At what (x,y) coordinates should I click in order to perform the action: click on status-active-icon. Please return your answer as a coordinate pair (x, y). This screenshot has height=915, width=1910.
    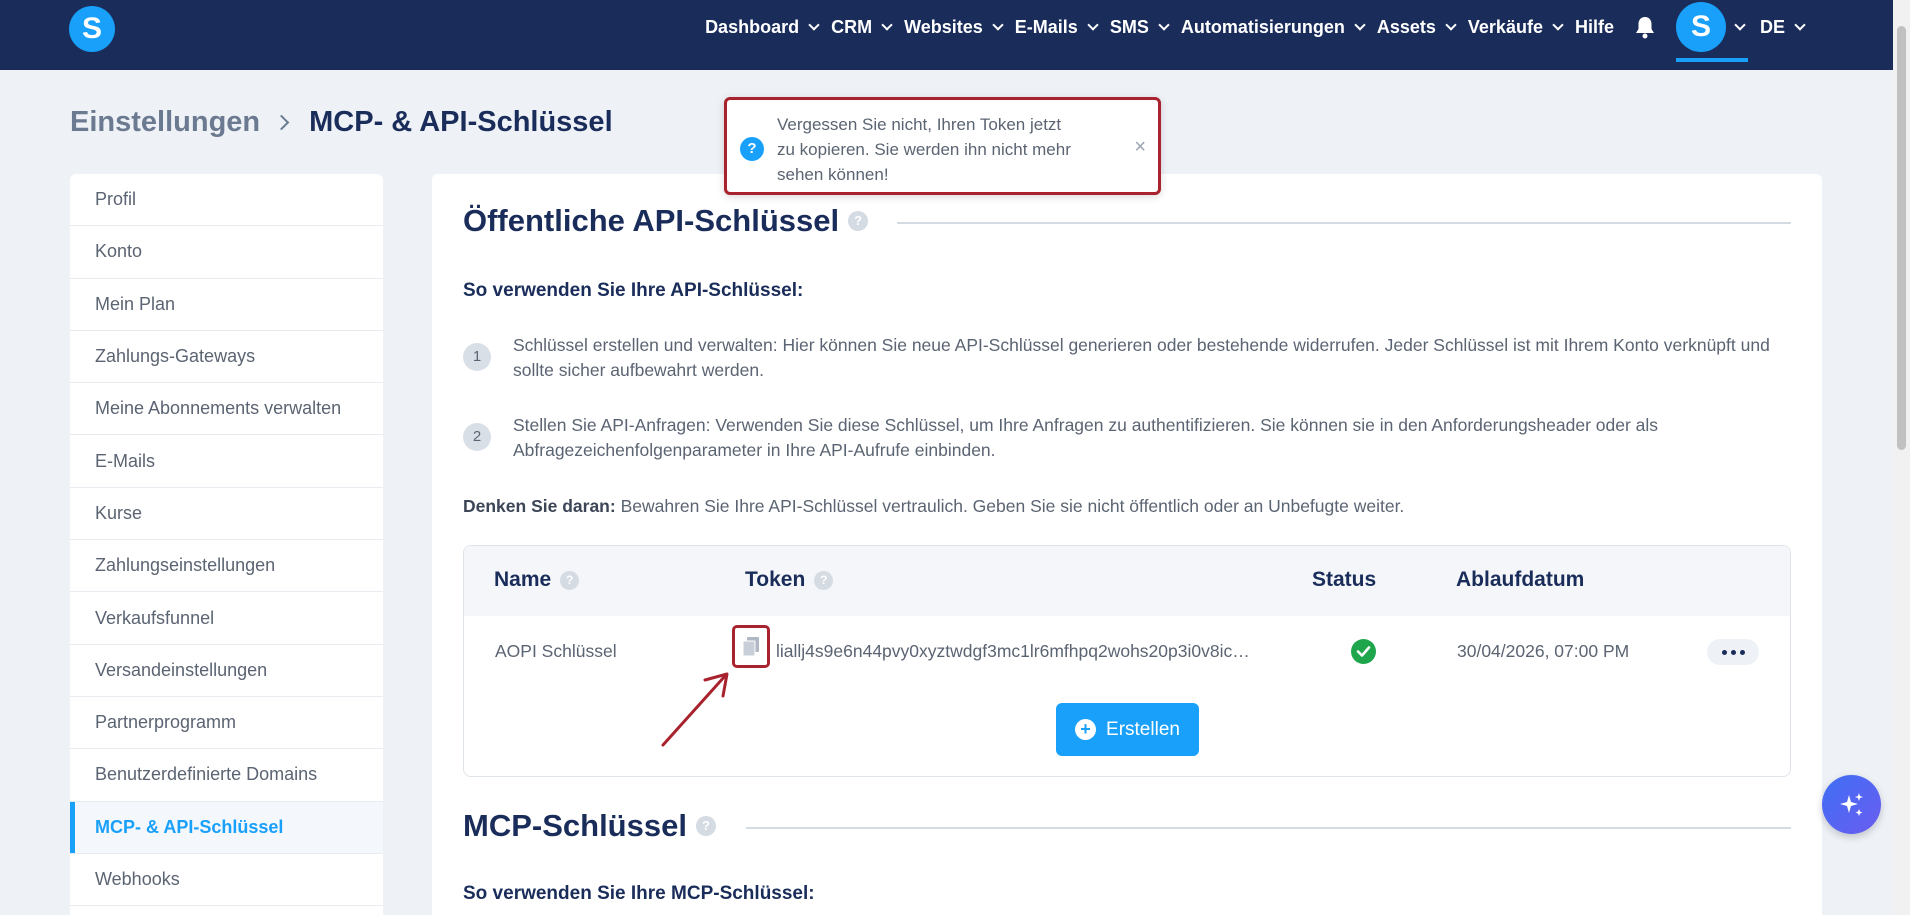
    Looking at the image, I should click on (1363, 651).